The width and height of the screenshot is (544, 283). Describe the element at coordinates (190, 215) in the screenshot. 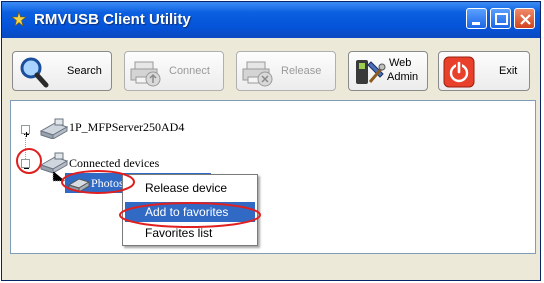

I see `annotation-circle-add-favorites` at that location.